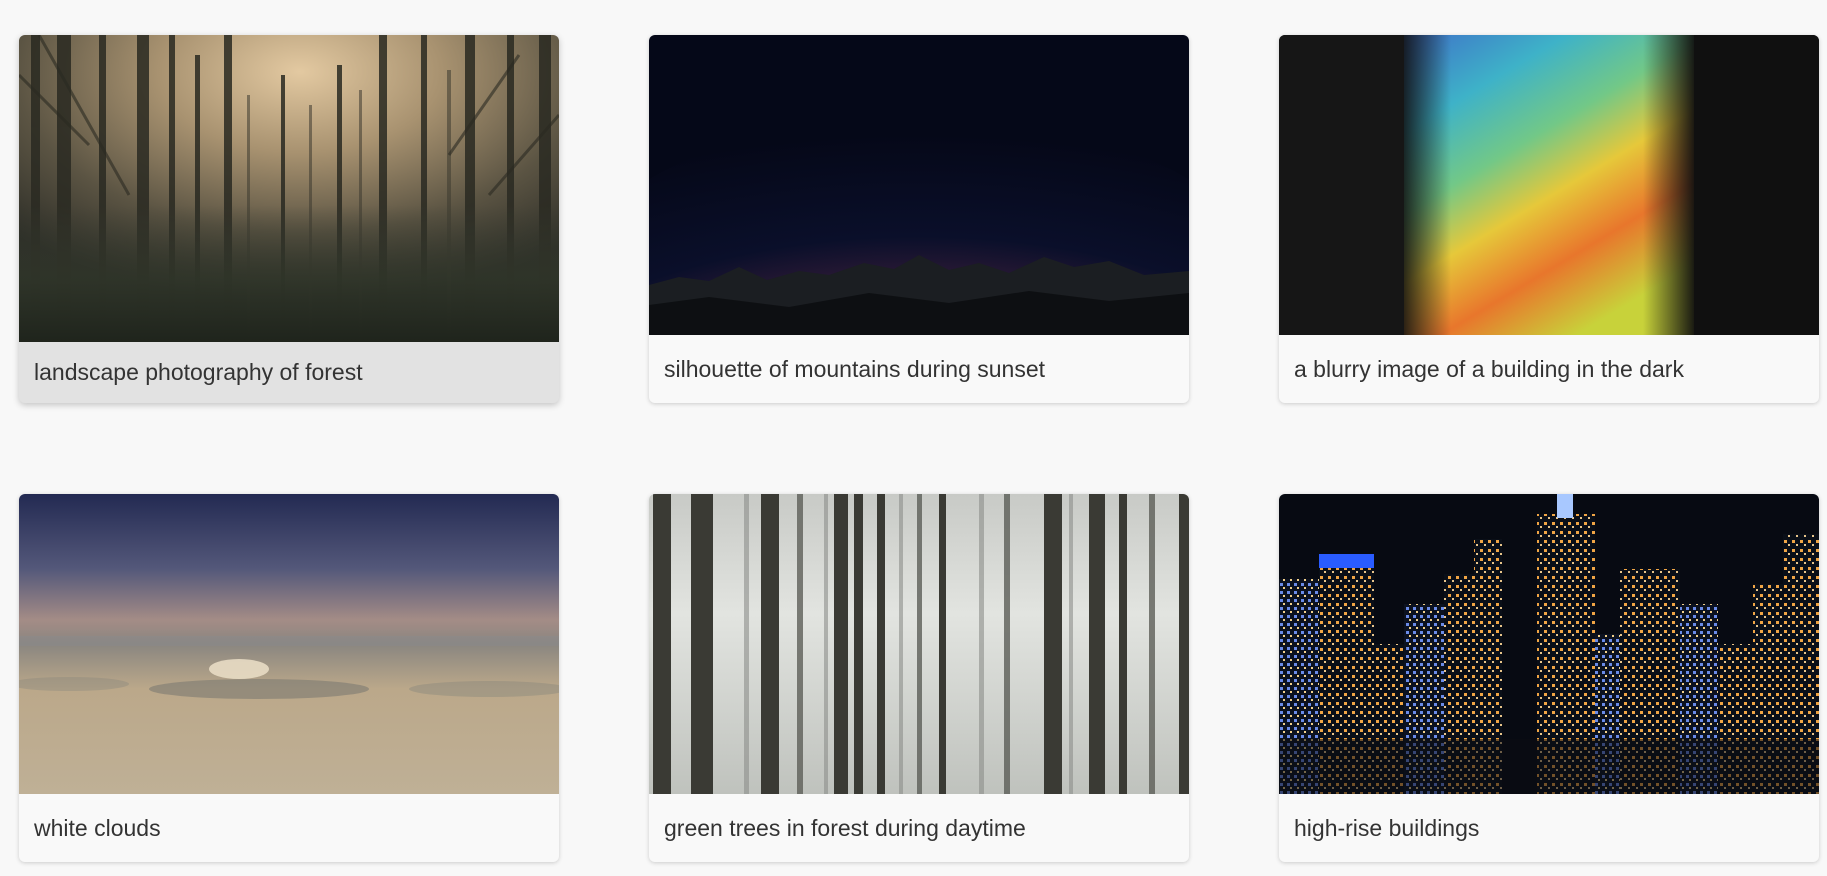 The height and width of the screenshot is (876, 1827). I want to click on gallery-card: high-rise buildings, so click(1549, 678).